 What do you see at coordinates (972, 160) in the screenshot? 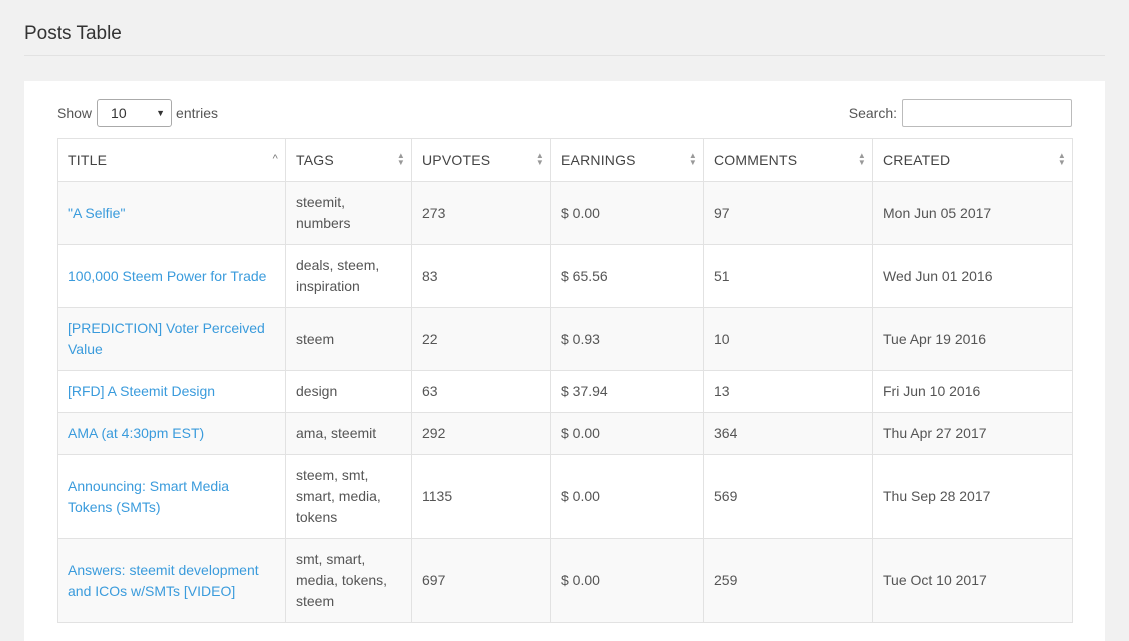
I see `column-header-created: CREATED ▲ ▼` at bounding box center [972, 160].